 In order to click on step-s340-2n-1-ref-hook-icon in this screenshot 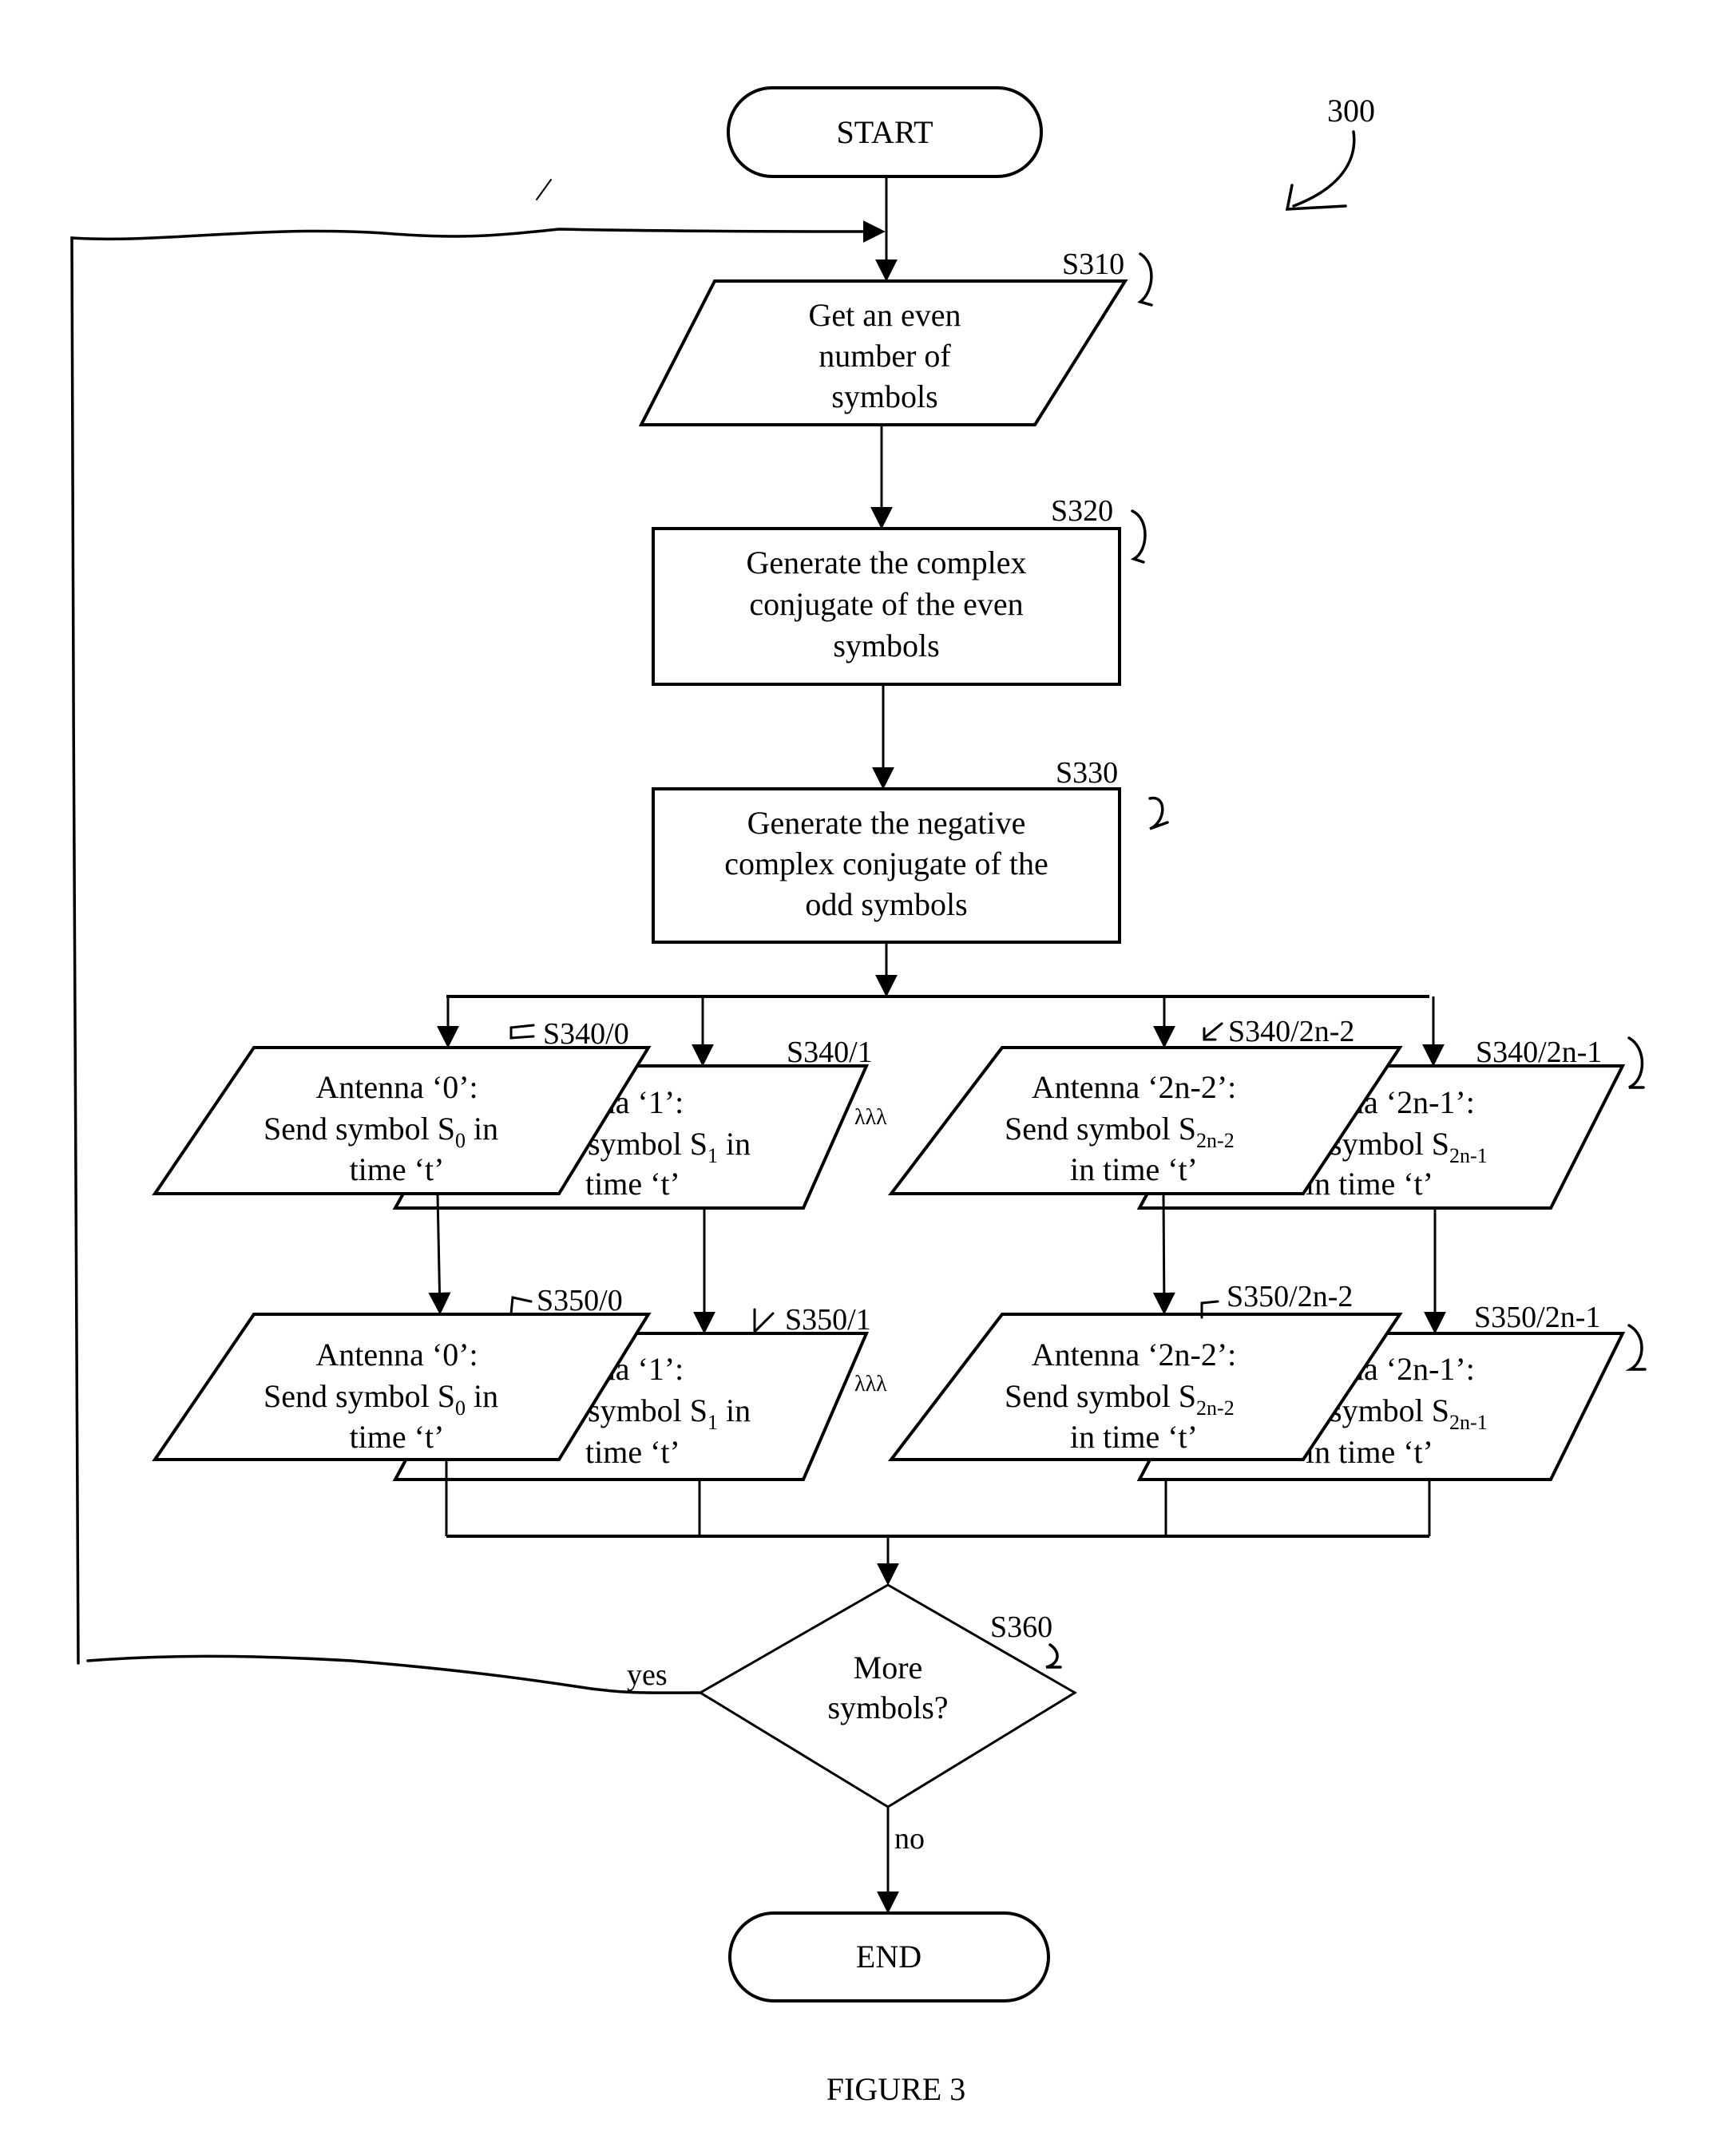, I will do `click(1636, 1062)`.